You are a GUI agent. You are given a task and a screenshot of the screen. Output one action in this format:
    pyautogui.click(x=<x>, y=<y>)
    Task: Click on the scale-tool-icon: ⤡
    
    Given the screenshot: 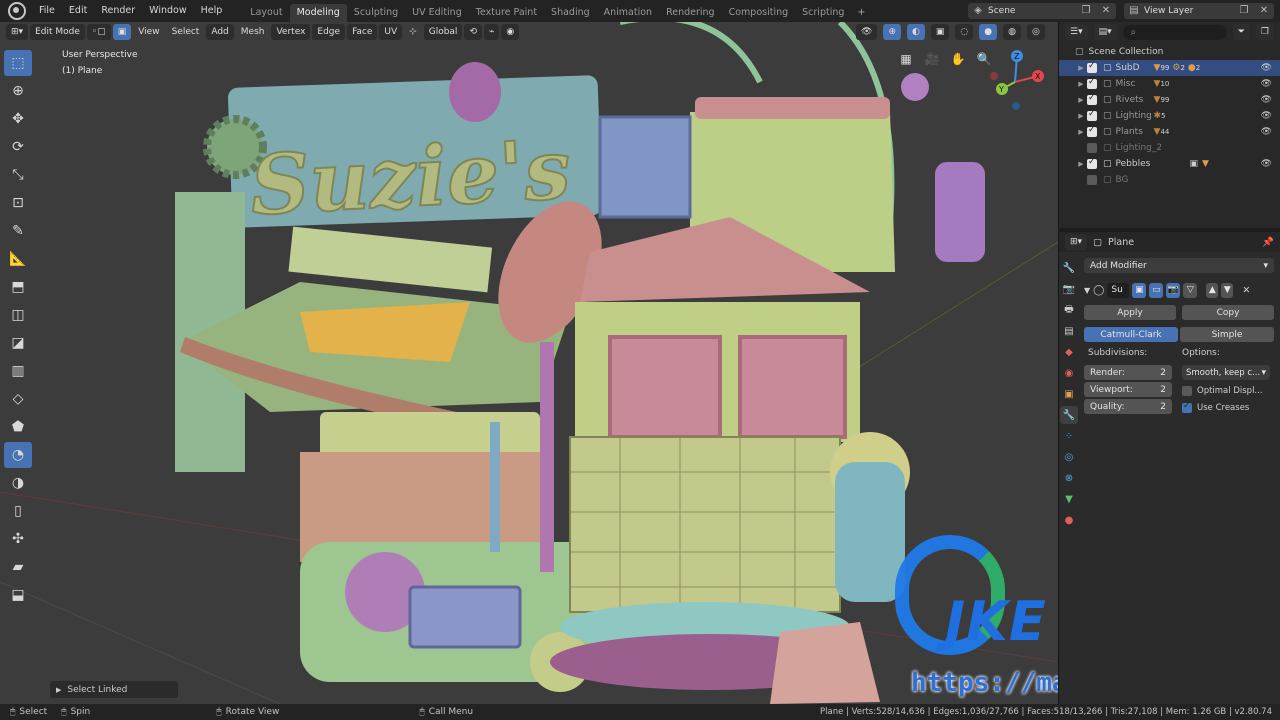 What is the action you would take?
    pyautogui.click(x=18, y=175)
    